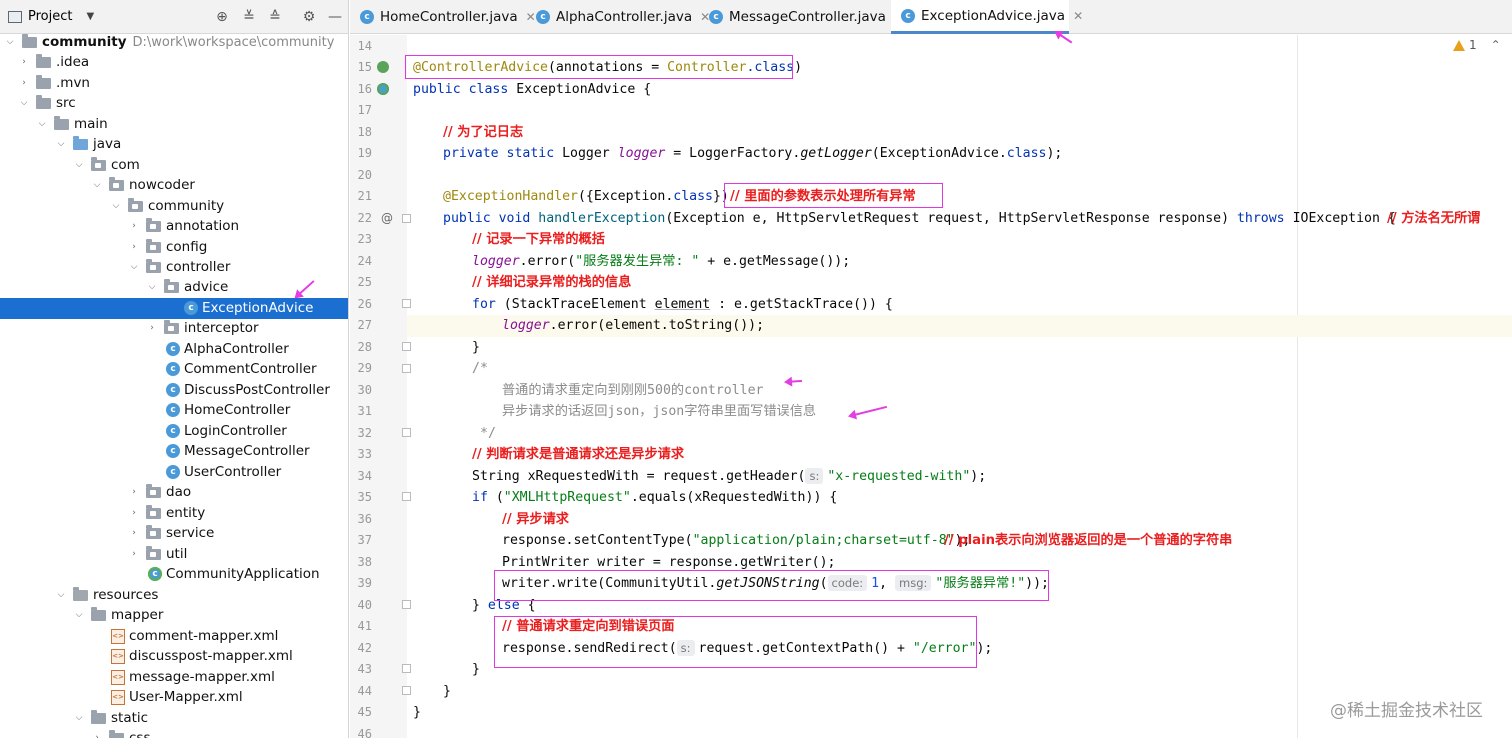 The height and width of the screenshot is (738, 1512). What do you see at coordinates (309, 17) in the screenshot?
I see `gear-icon: ⚙` at bounding box center [309, 17].